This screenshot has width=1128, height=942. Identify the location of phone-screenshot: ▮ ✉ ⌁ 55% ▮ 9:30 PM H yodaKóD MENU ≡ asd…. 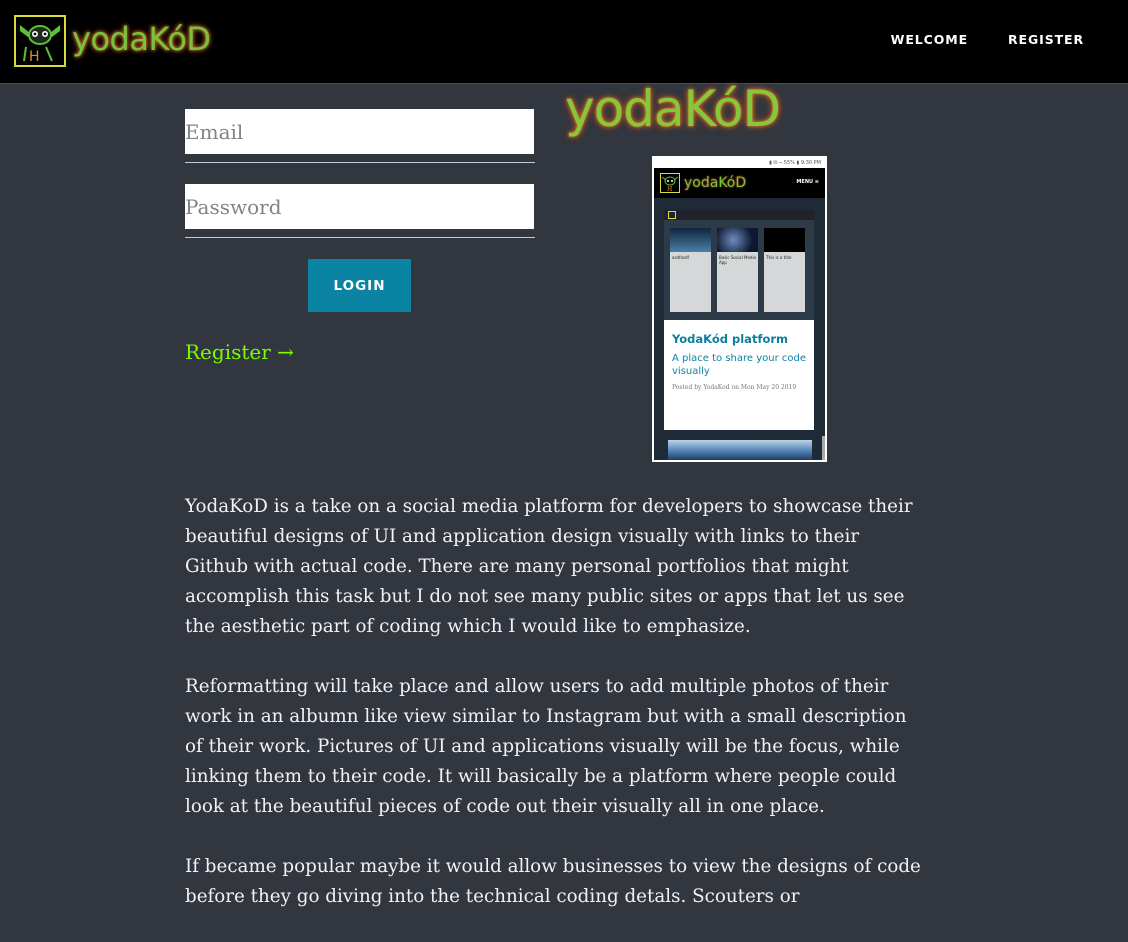
(739, 309).